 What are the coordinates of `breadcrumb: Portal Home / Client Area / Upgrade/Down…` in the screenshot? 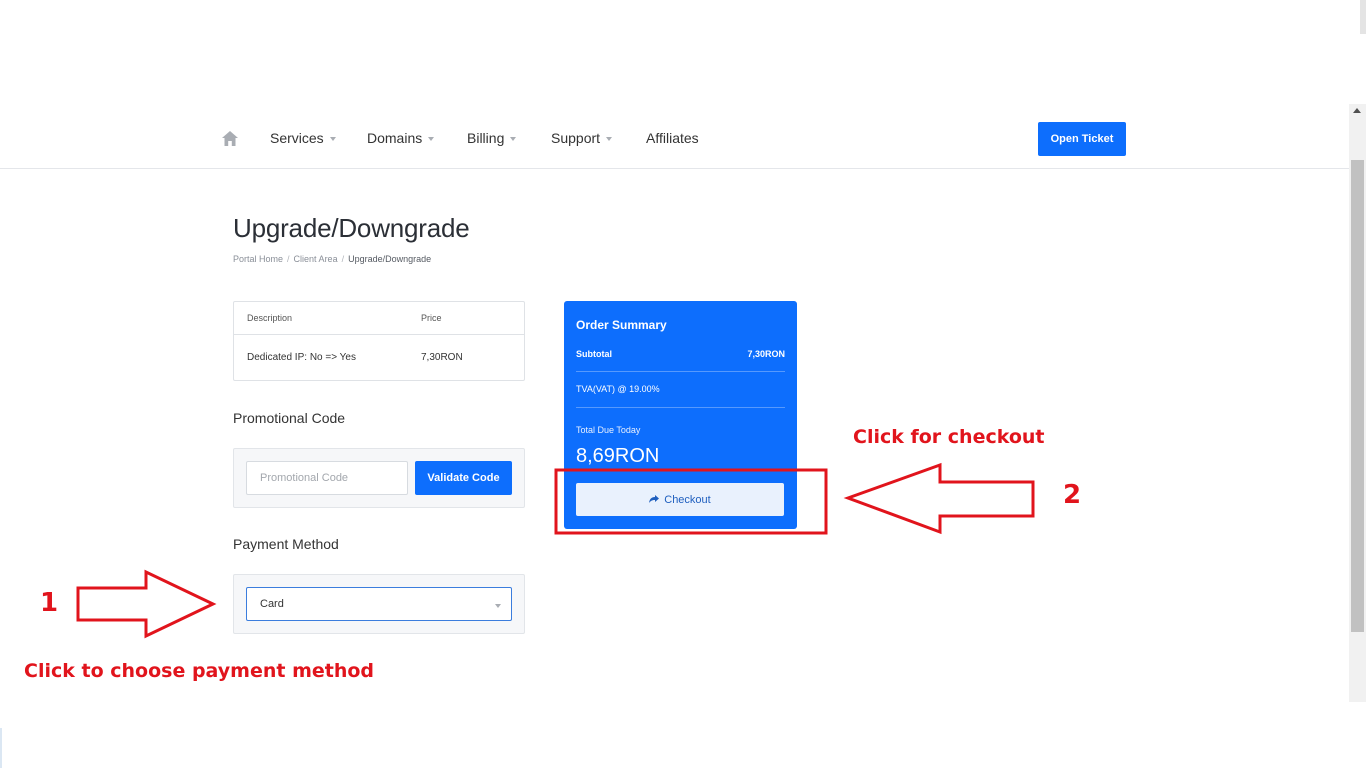 It's located at (332, 259).